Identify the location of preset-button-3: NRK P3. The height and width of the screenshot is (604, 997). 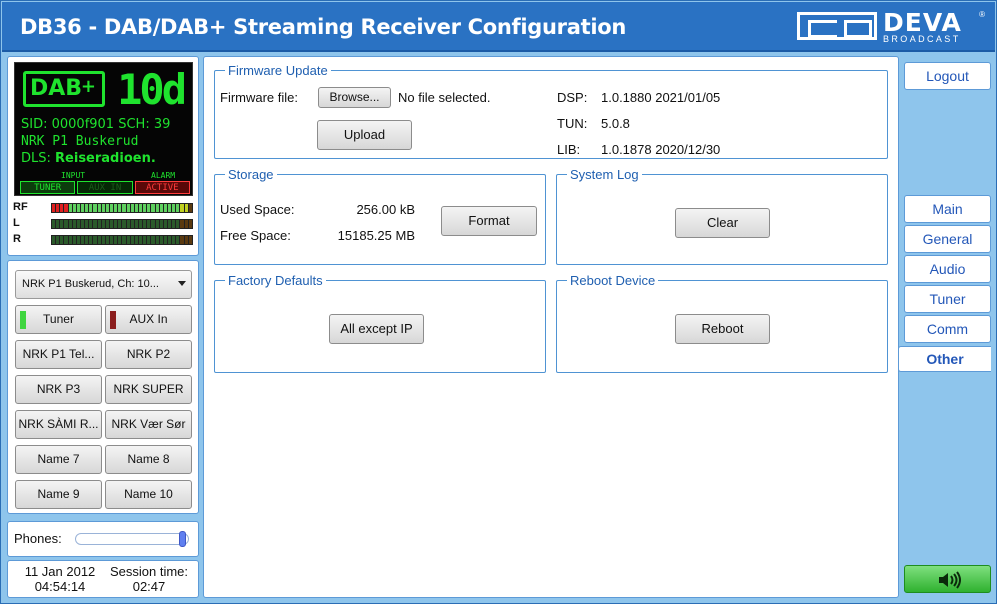
(58, 389).